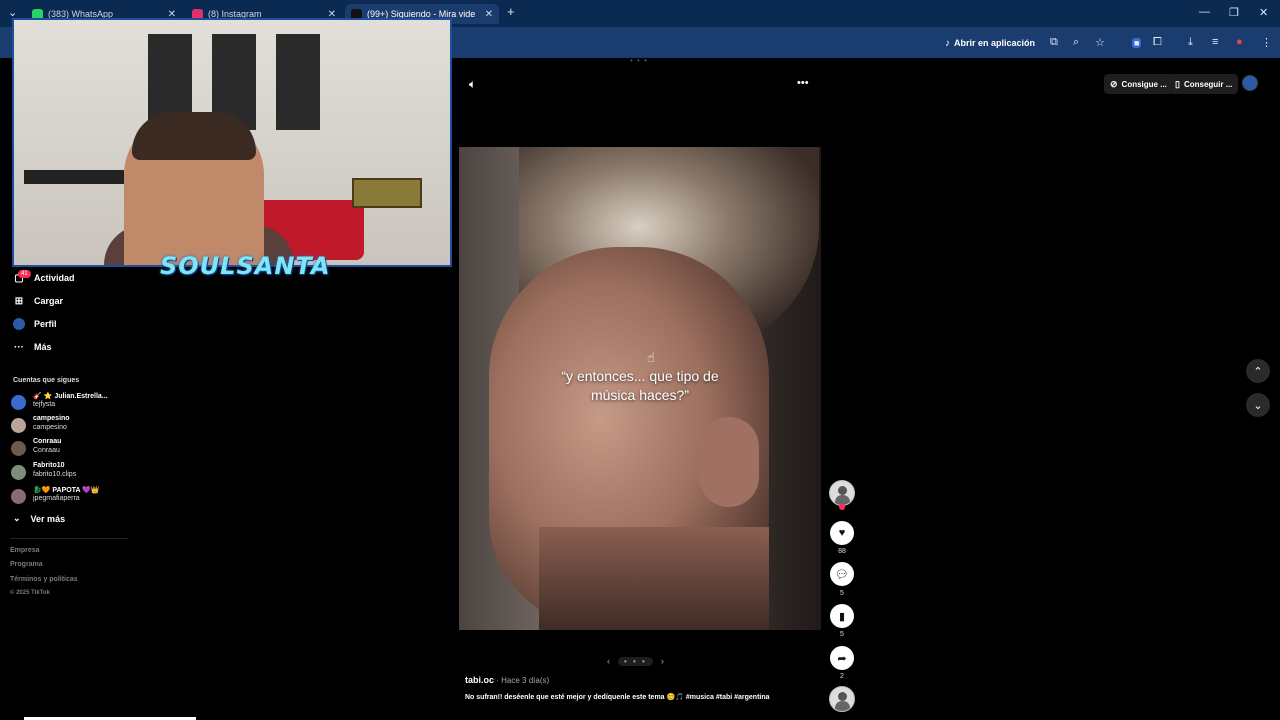 Image resolution: width=1280 pixels, height=720 pixels. Describe the element at coordinates (19, 324) in the screenshot. I see `profile-icon` at that location.